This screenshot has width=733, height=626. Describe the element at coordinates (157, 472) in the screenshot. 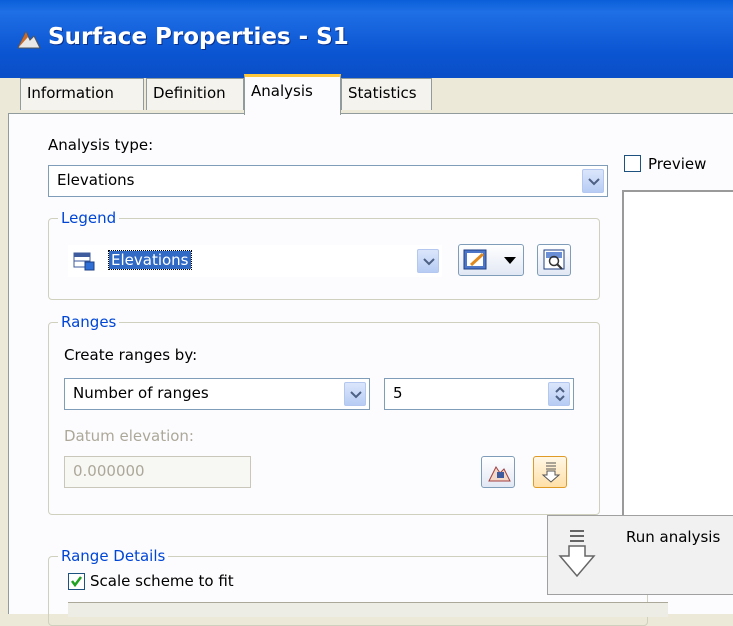

I see `datum-elevation-input: 0.000000` at that location.